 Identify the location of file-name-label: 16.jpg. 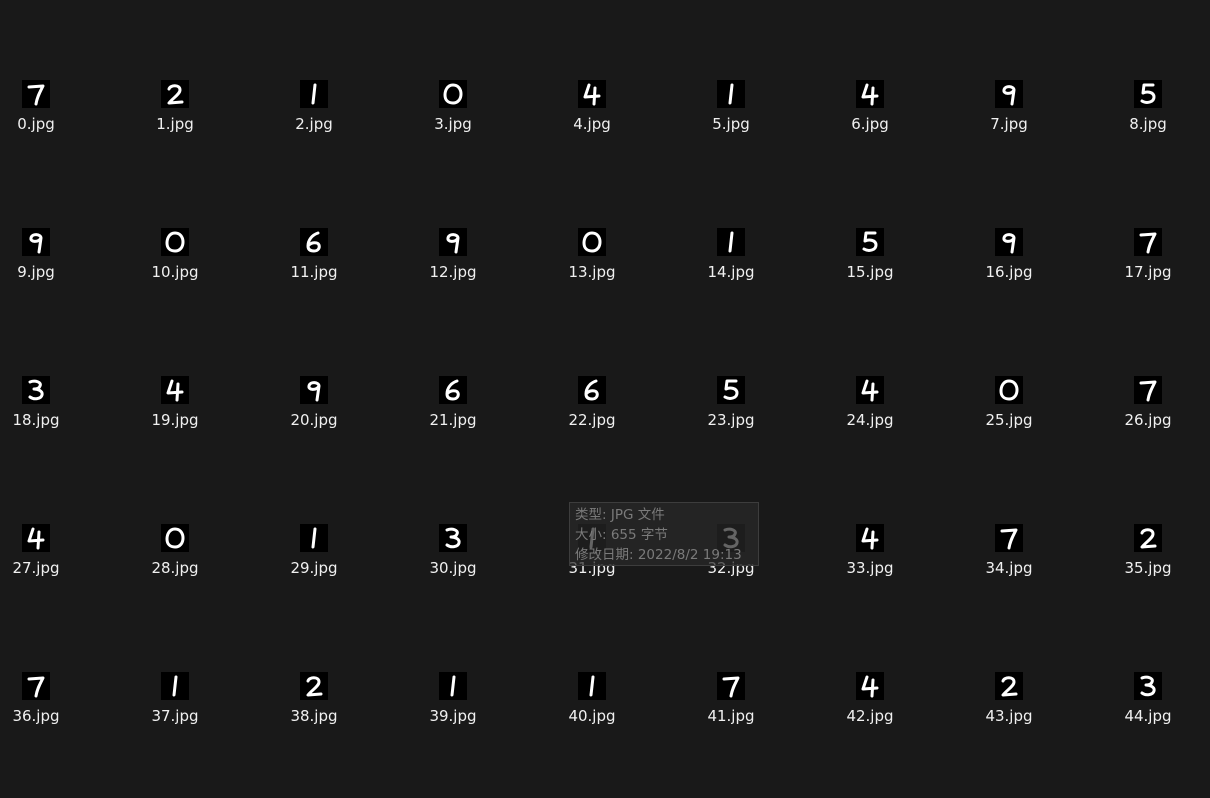
(1009, 272).